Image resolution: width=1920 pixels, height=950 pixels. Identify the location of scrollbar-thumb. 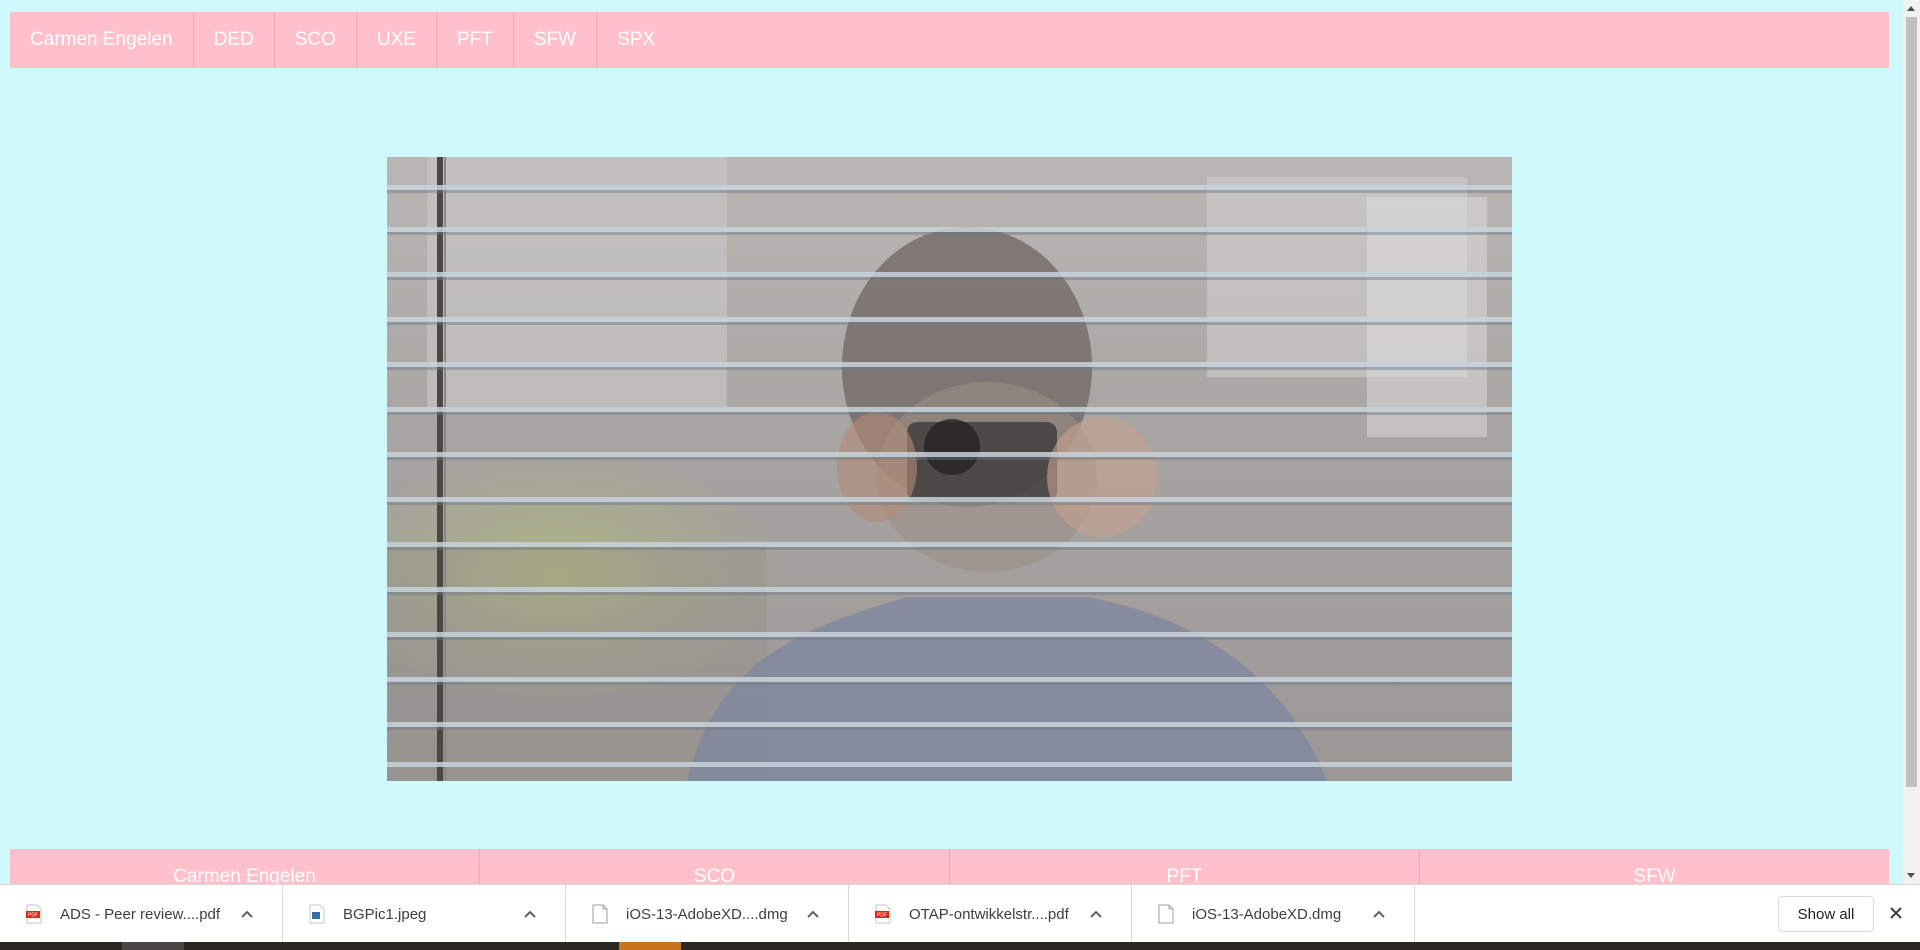
(1911, 402).